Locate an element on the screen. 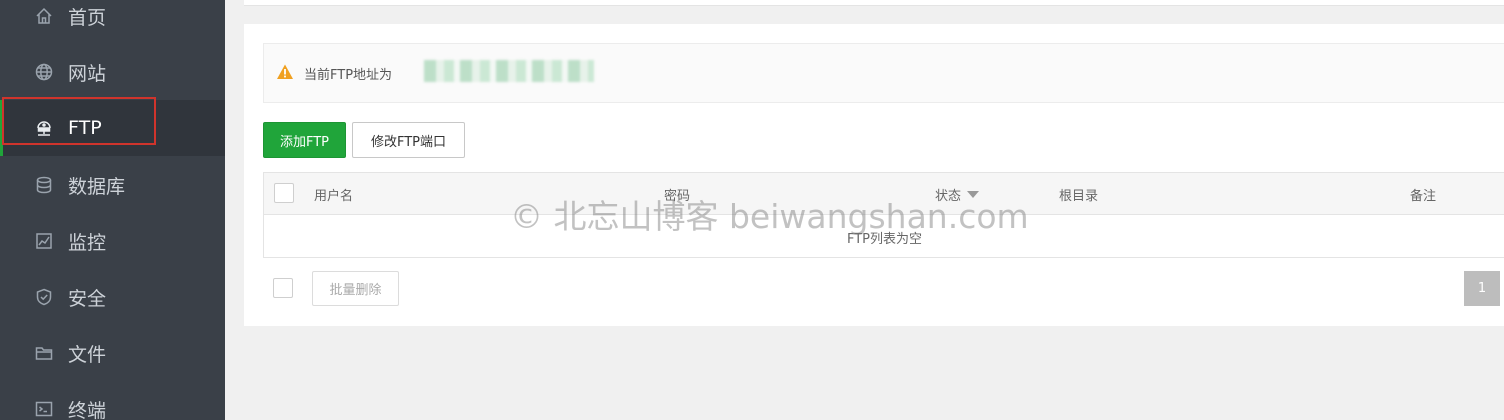 This screenshot has height=420, width=1504. batch-delete-button: 批量删除 is located at coordinates (355, 288).